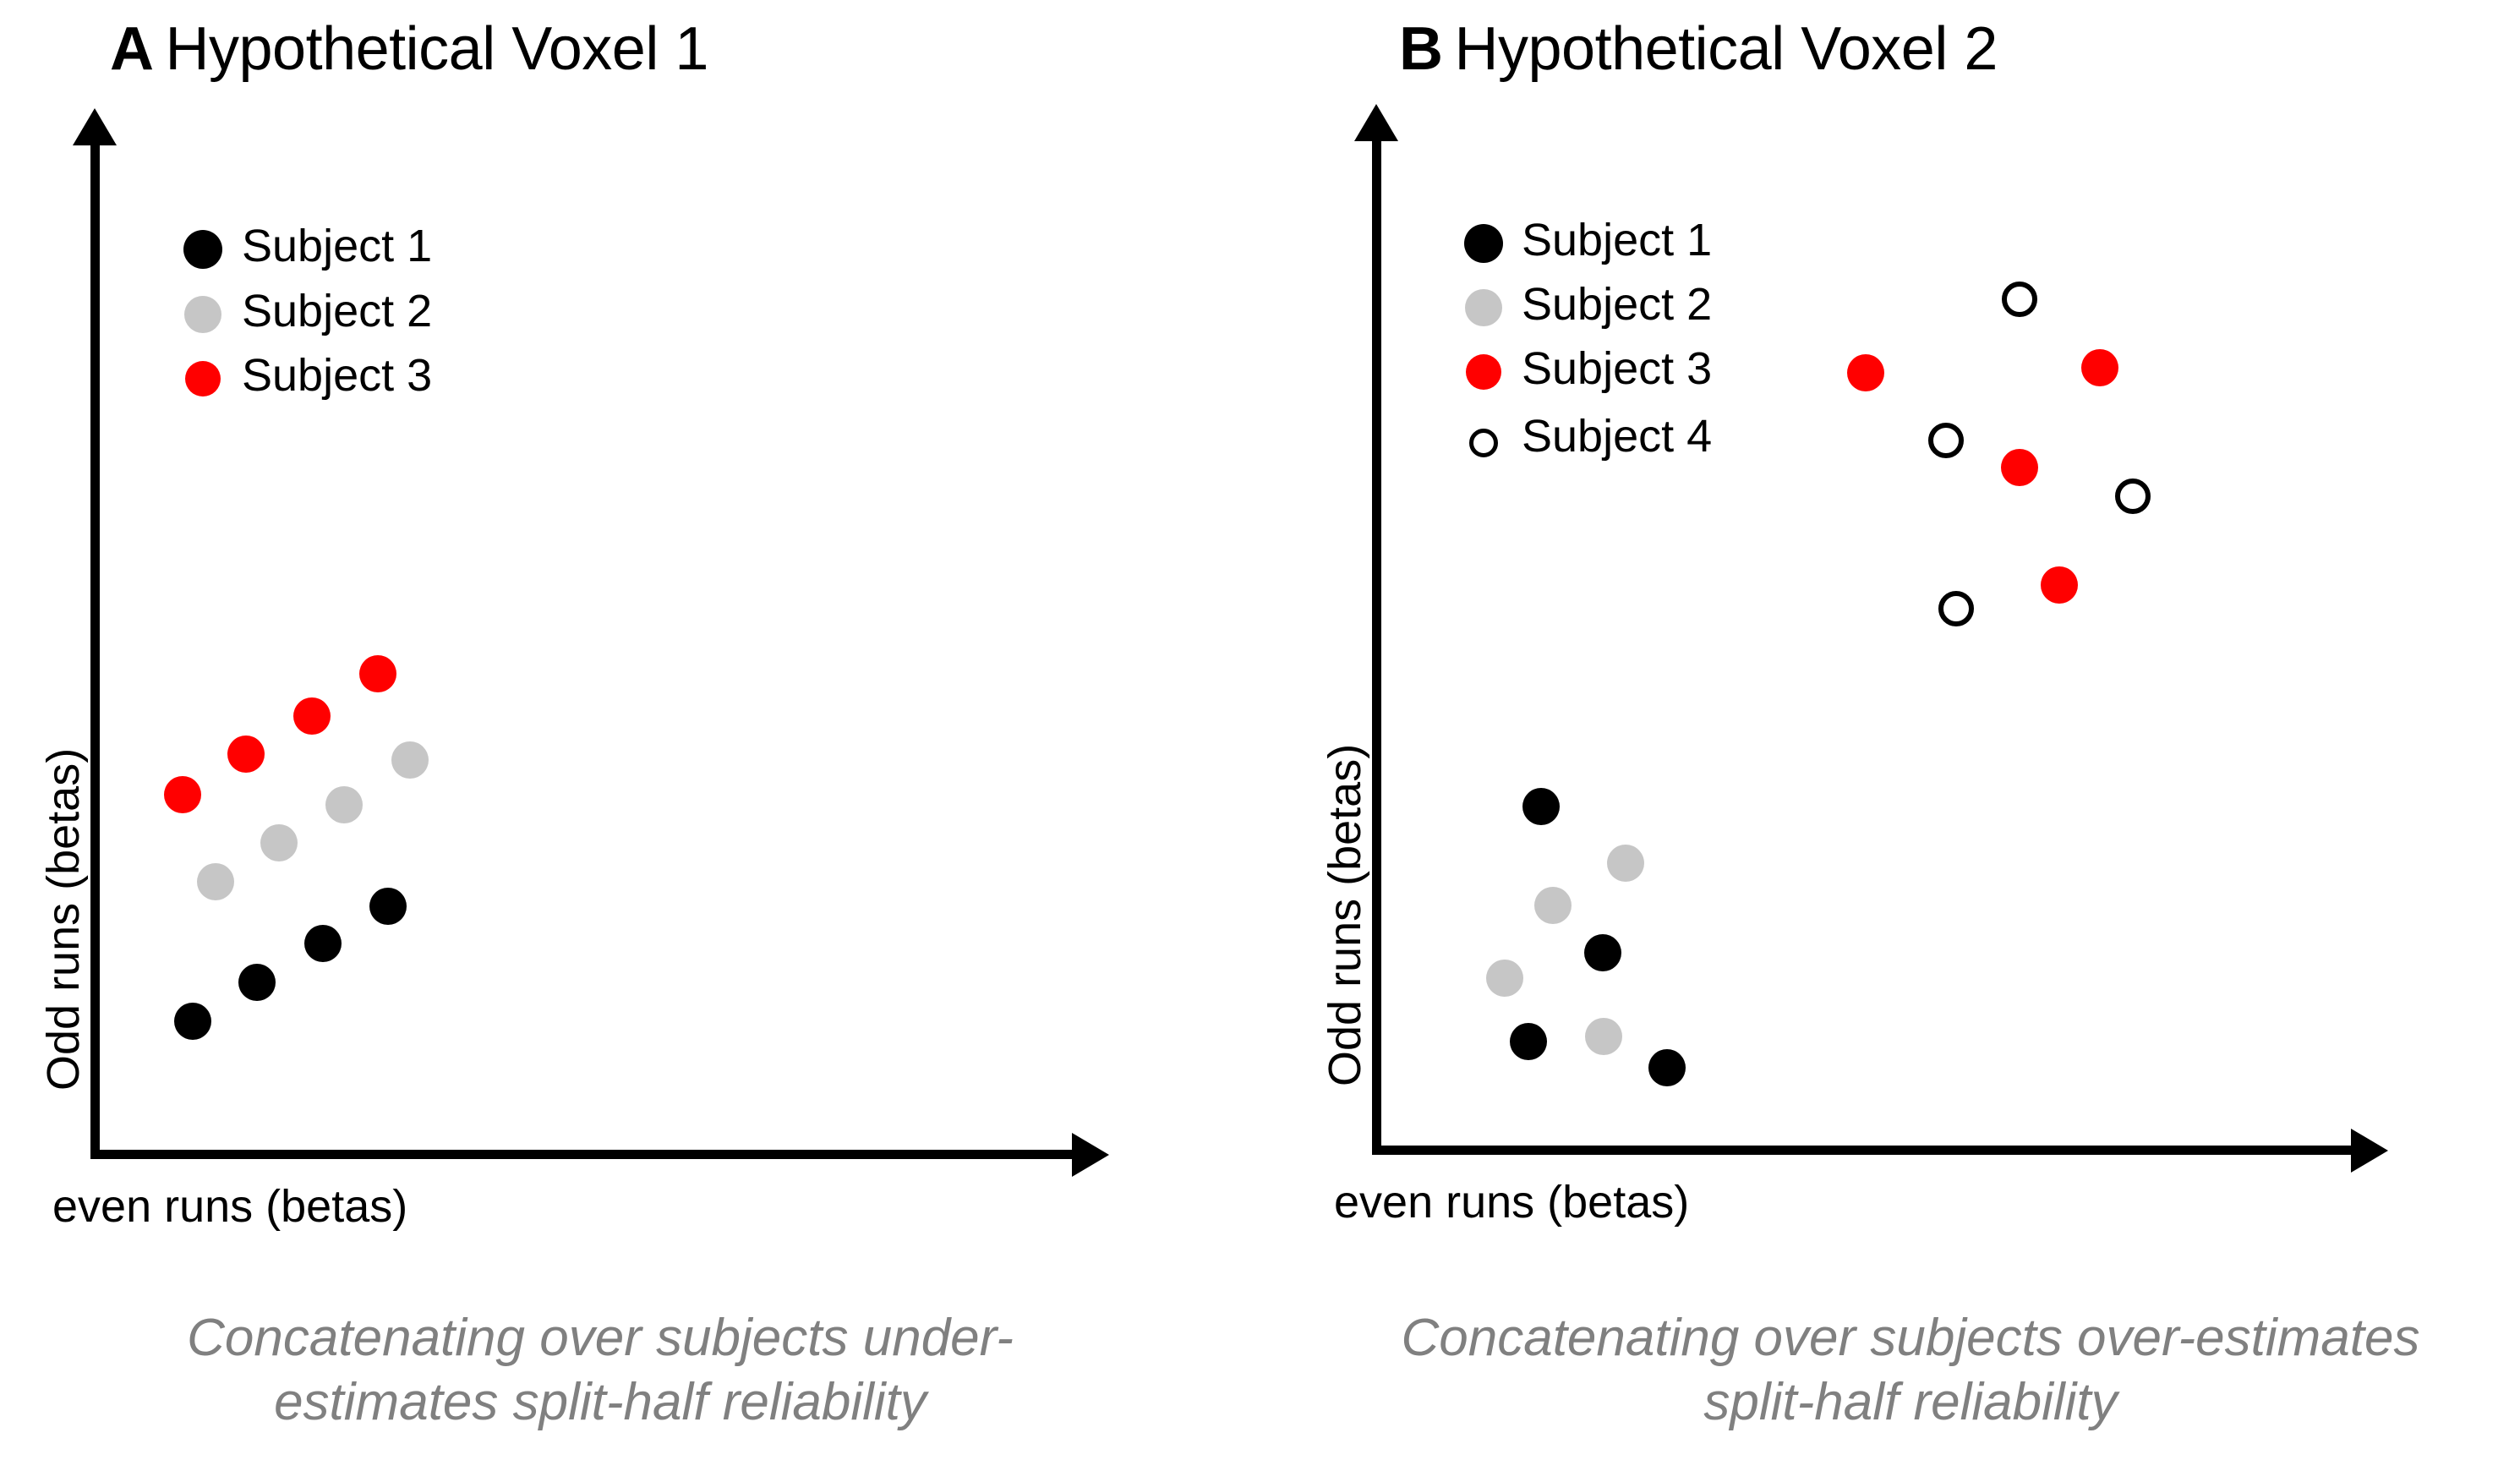 The image size is (2520, 1482). I want to click on panel-a-y-axis-line, so click(95, 651).